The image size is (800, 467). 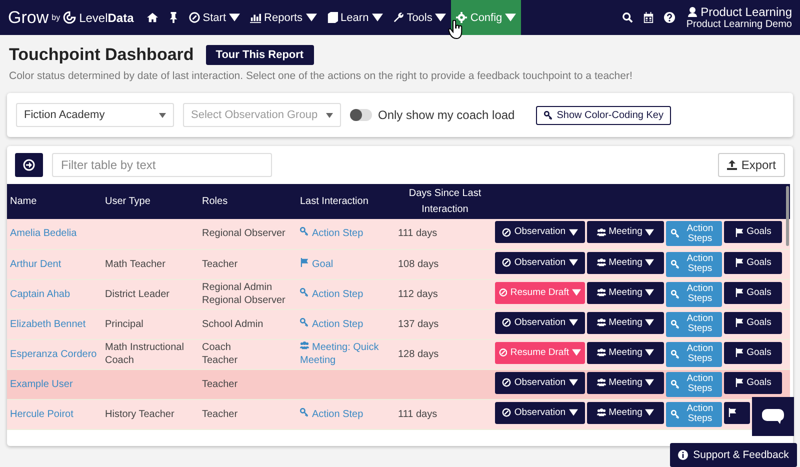 I want to click on column-header: User Type, so click(x=150, y=201).